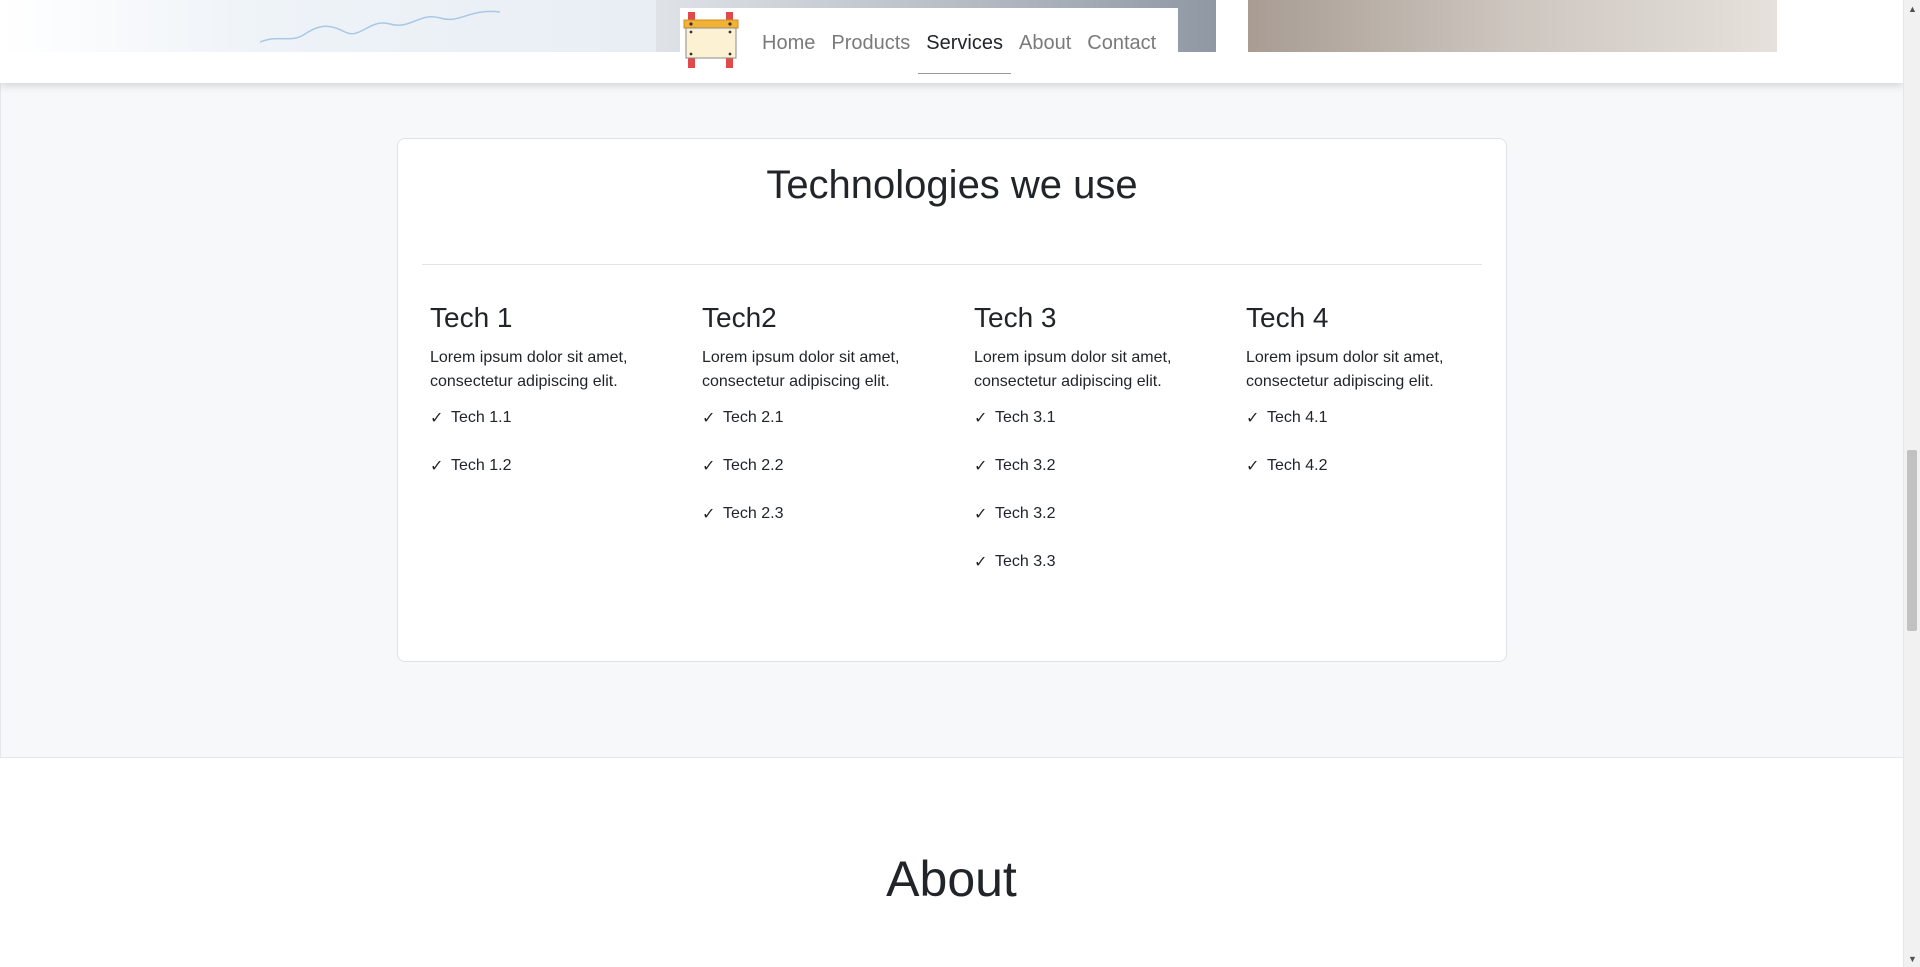  What do you see at coordinates (566, 478) in the screenshot?
I see `tech-list-item: ✓ Tech 1.2` at bounding box center [566, 478].